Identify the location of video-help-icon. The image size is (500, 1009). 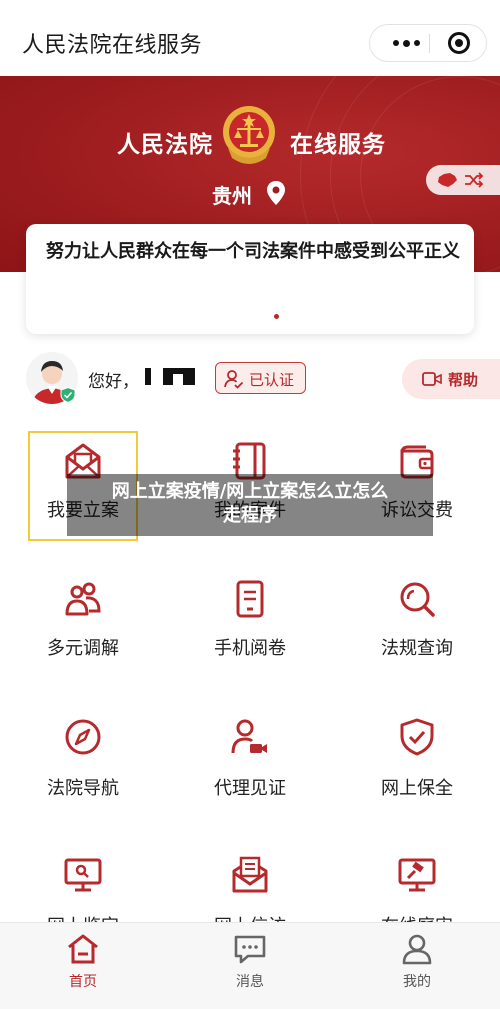
(432, 379).